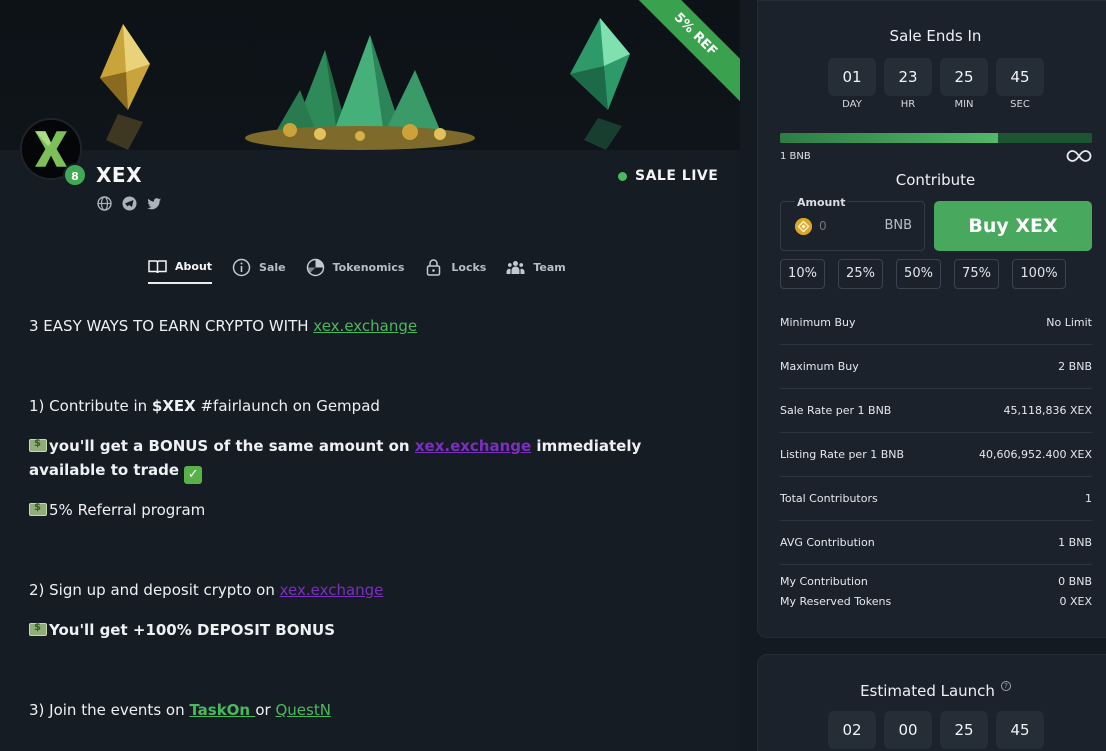 This screenshot has height=751, width=1106. I want to click on green-gem-image, so click(600, 84).